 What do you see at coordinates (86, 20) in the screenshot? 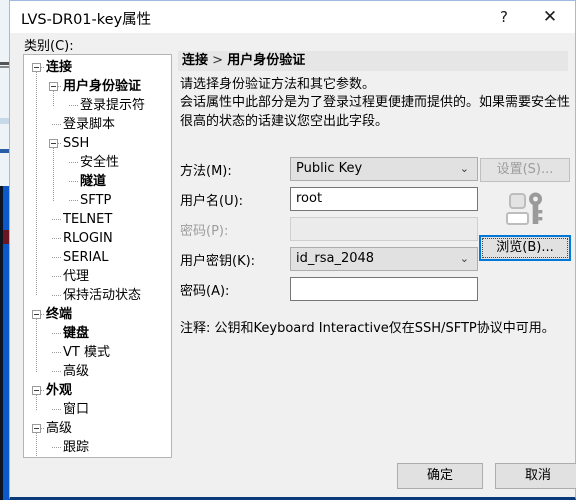
I see `window-title: LVS-DR01-key属性` at bounding box center [86, 20].